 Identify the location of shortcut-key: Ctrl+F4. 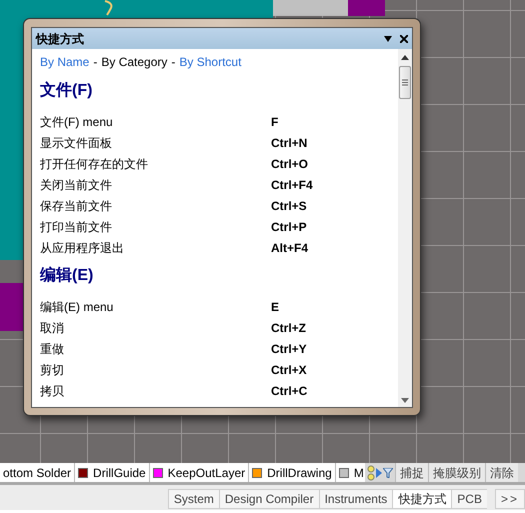
(292, 185).